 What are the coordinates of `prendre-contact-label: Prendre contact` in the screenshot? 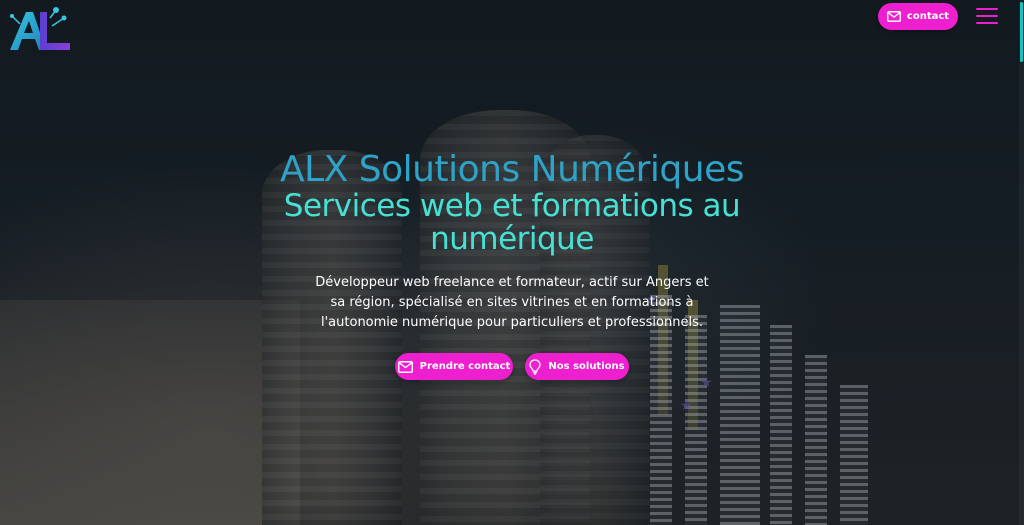 It's located at (465, 366).